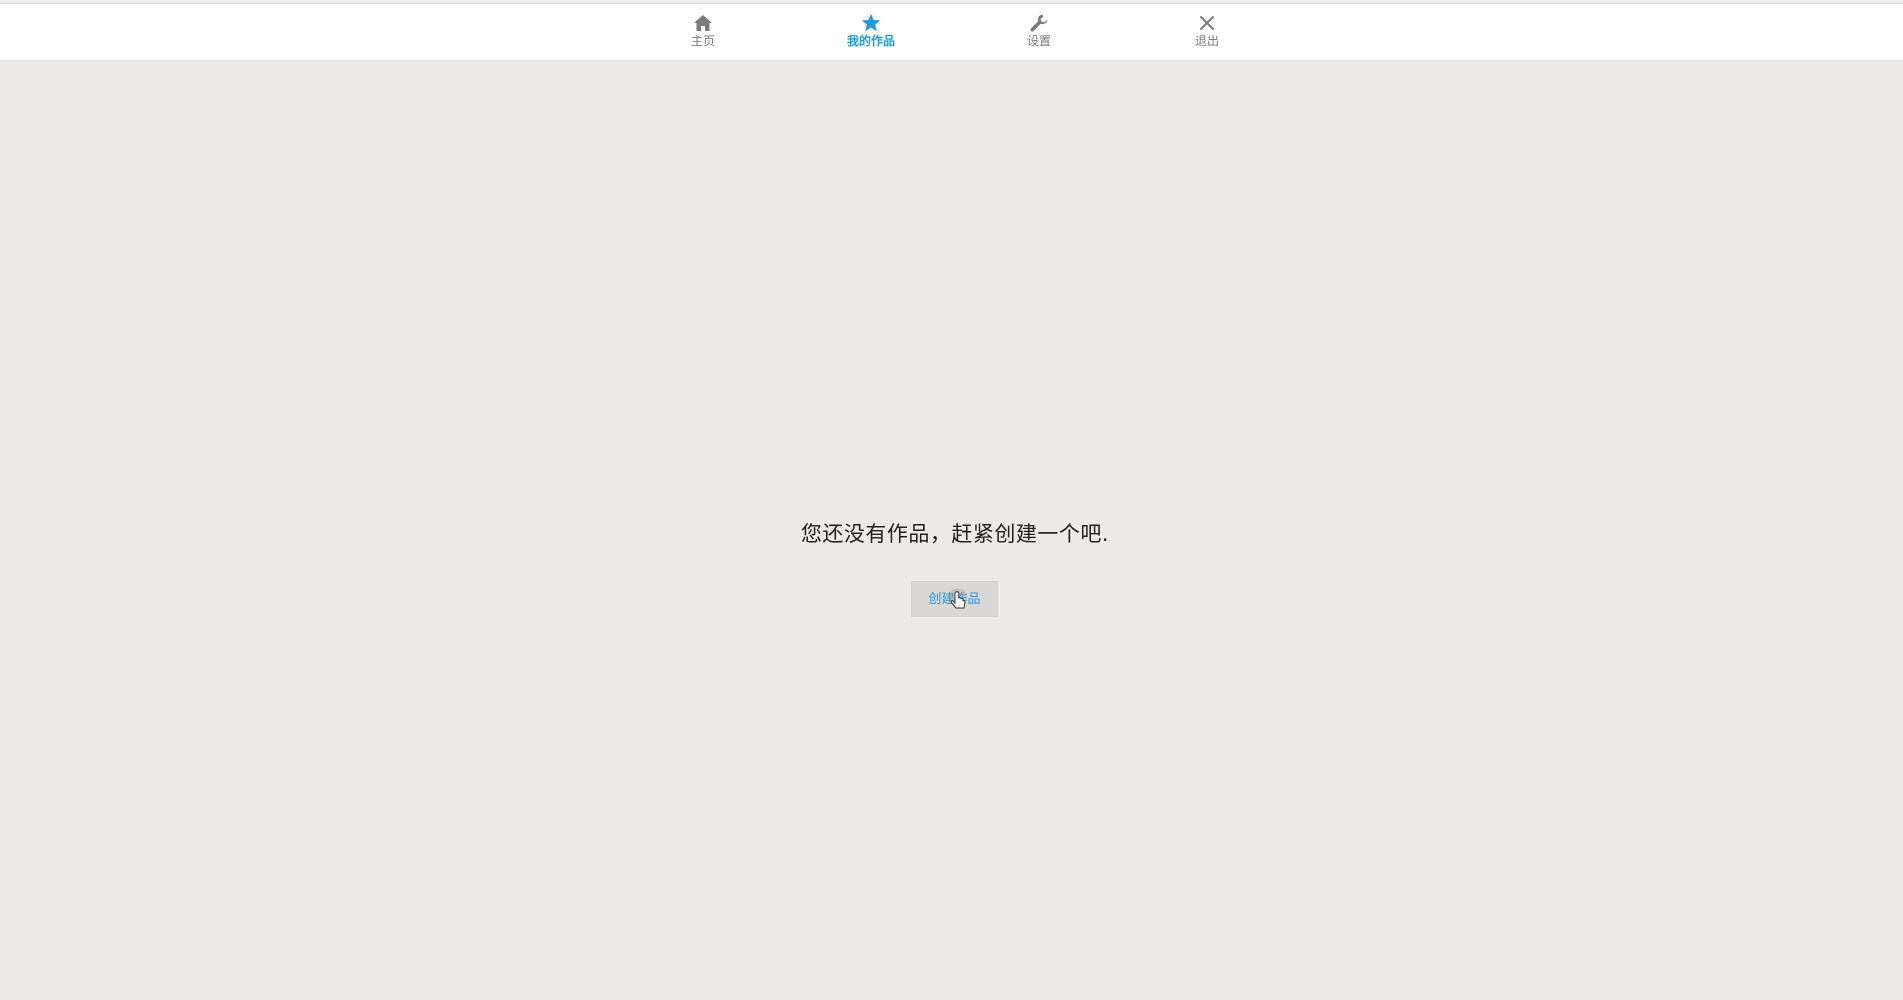 The height and width of the screenshot is (1000, 1903). What do you see at coordinates (1039, 23) in the screenshot?
I see `wrench-icon` at bounding box center [1039, 23].